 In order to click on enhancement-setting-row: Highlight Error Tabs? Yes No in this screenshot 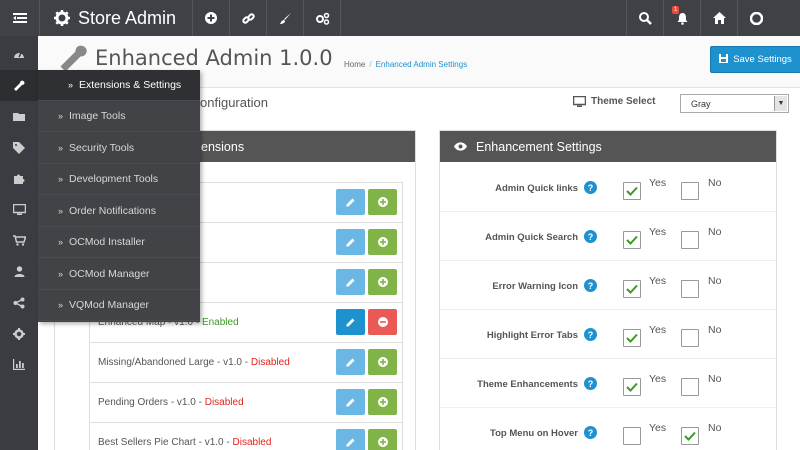, I will do `click(608, 334)`.